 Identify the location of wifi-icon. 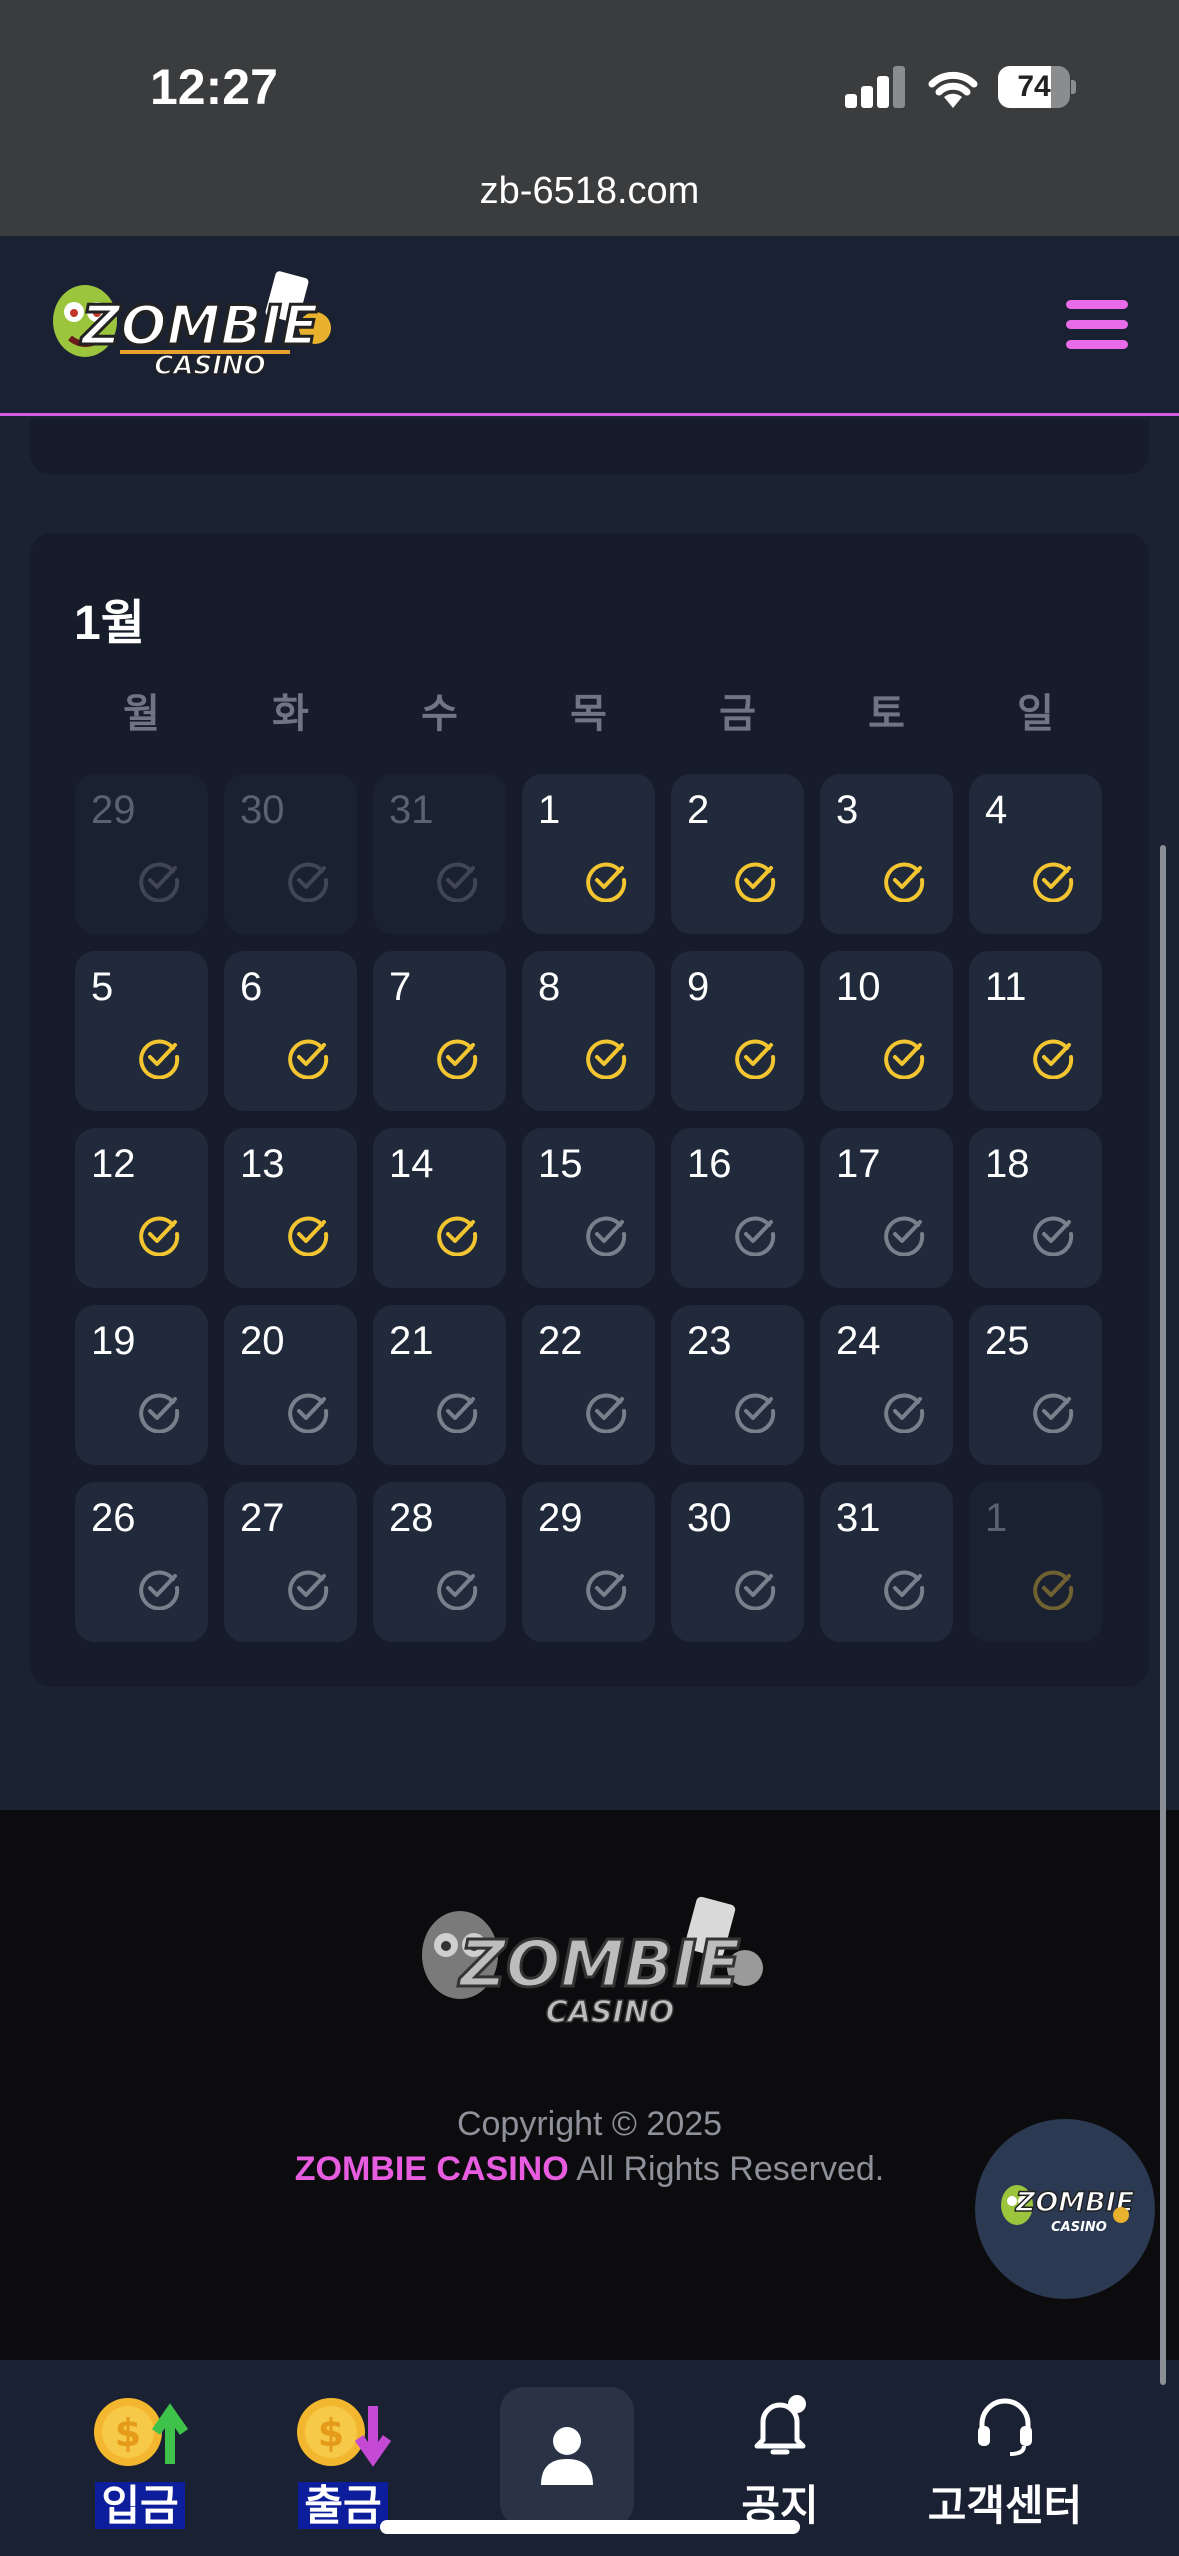
(953, 89).